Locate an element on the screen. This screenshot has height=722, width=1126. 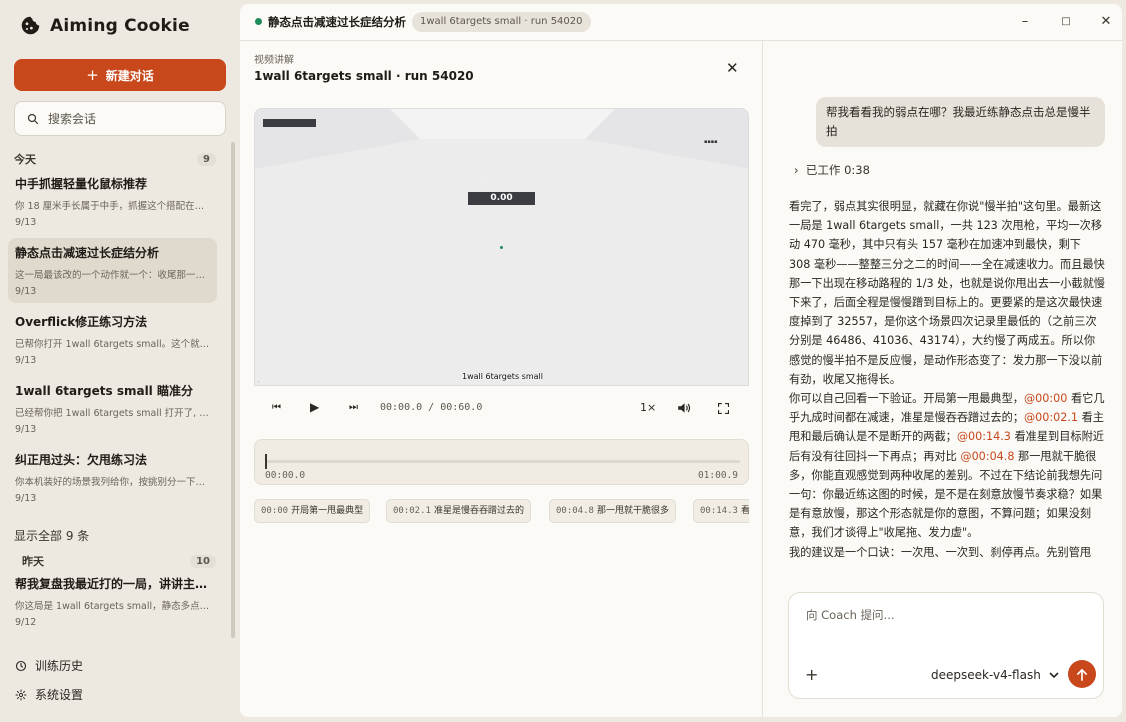
timeline-end-time: 01:00.9 is located at coordinates (717, 475).